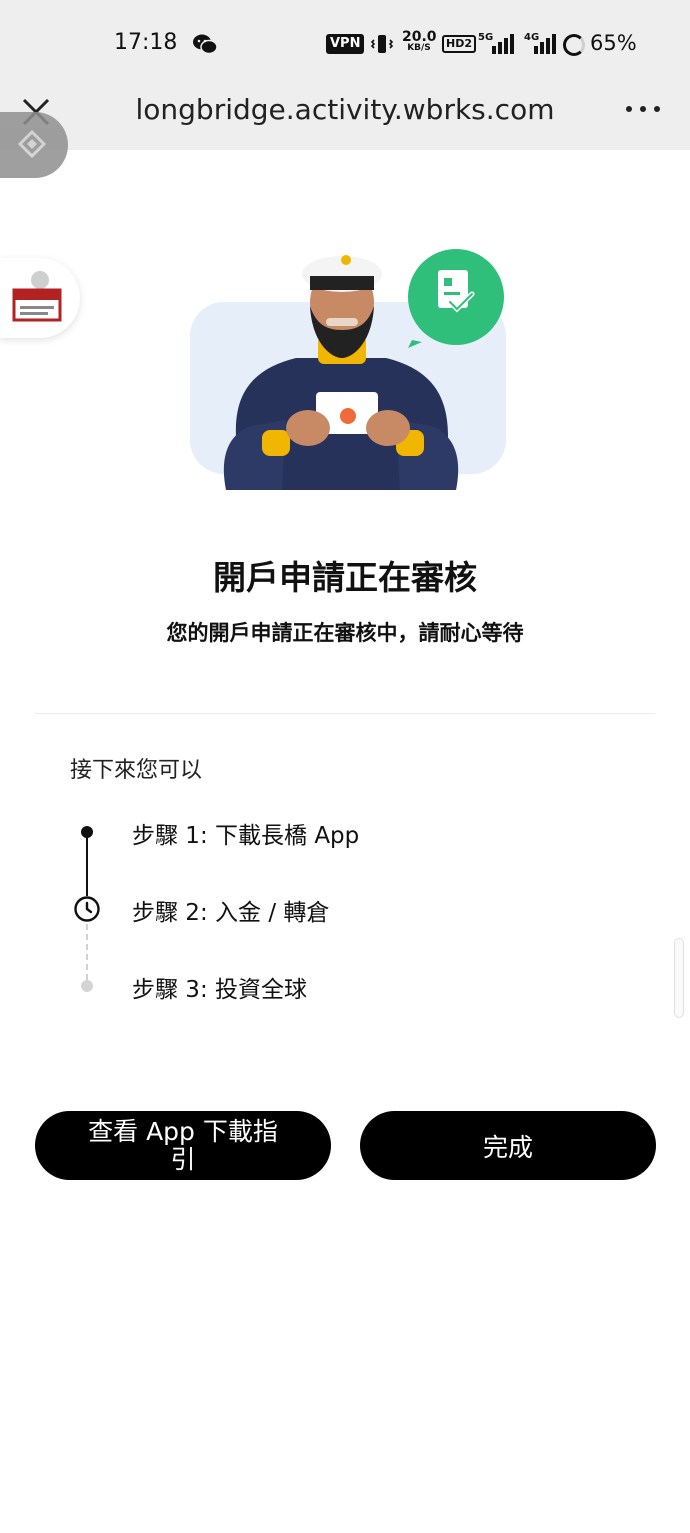 The width and height of the screenshot is (690, 1533). I want to click on hd-badge: HD2, so click(459, 44).